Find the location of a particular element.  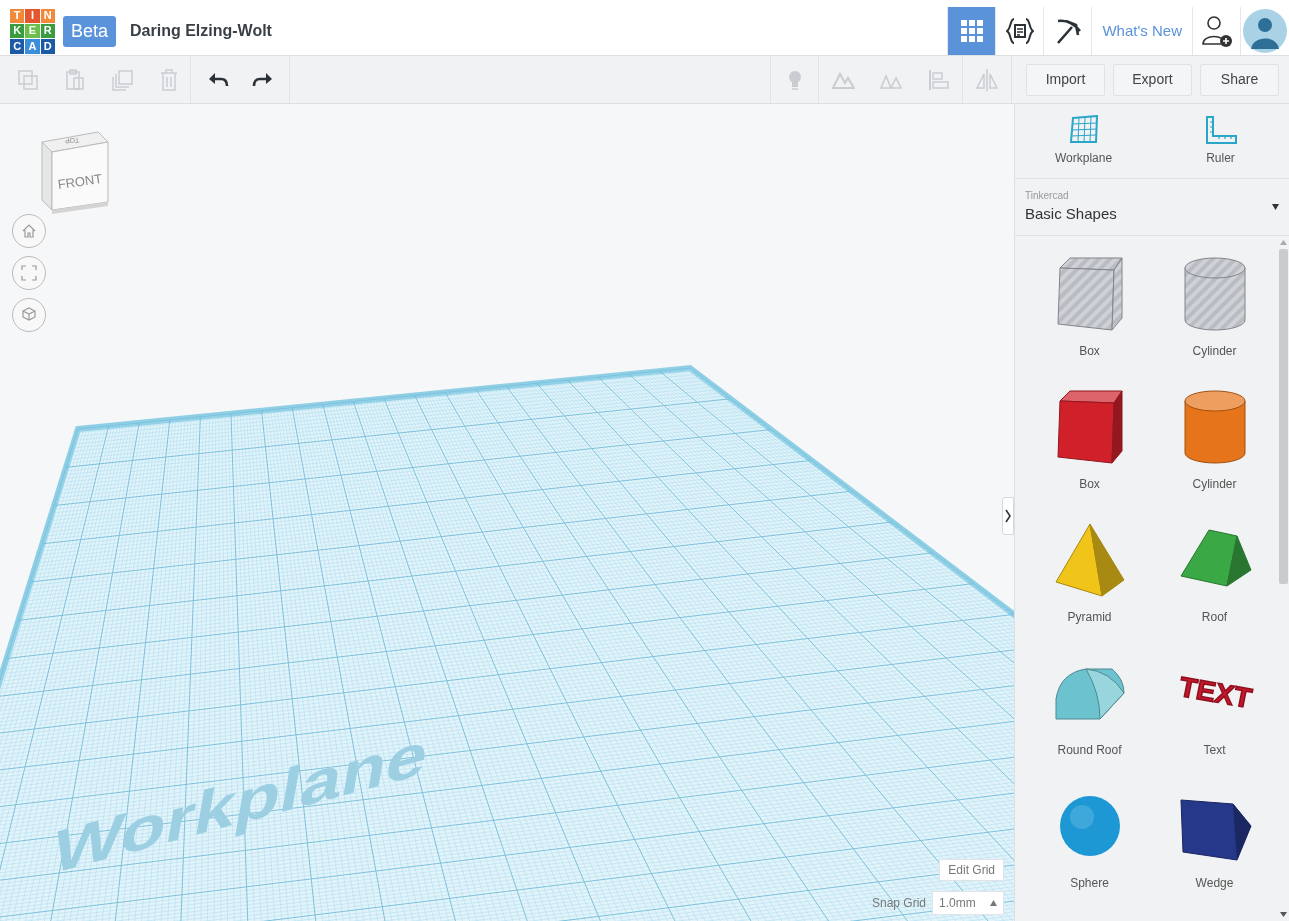

mirror-icon is located at coordinates (987, 79).